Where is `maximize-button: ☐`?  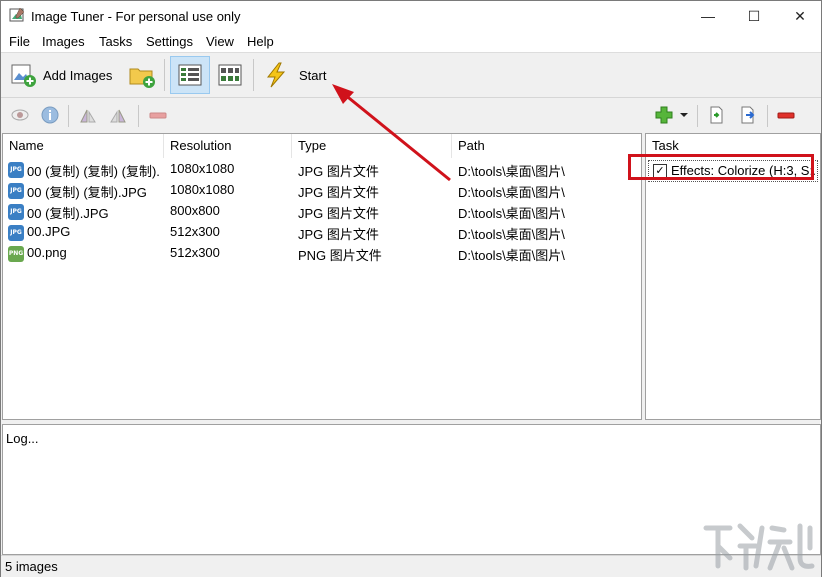 maximize-button: ☐ is located at coordinates (754, 16).